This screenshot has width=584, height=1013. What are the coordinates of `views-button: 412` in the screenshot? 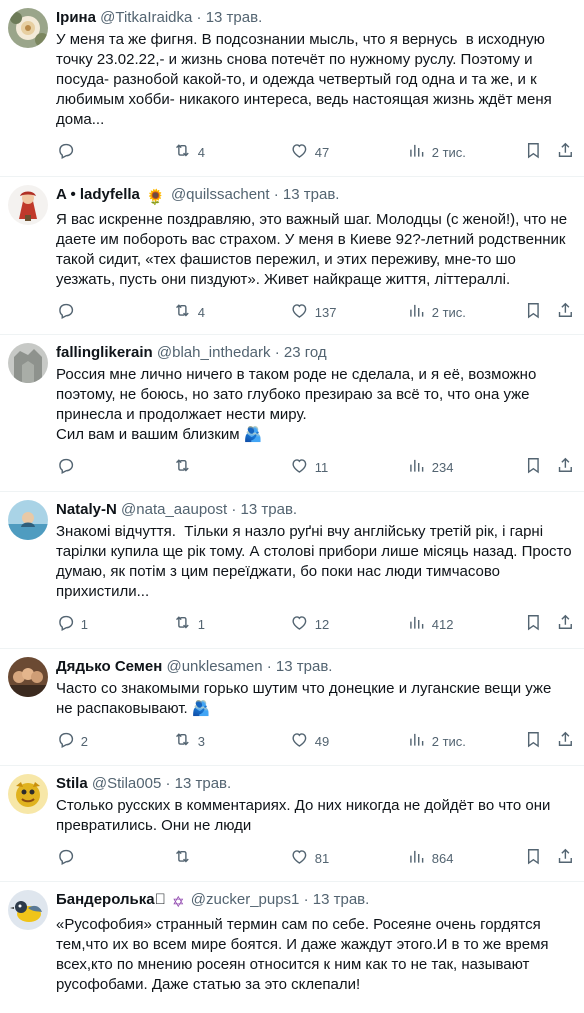 It's located at (430, 624).